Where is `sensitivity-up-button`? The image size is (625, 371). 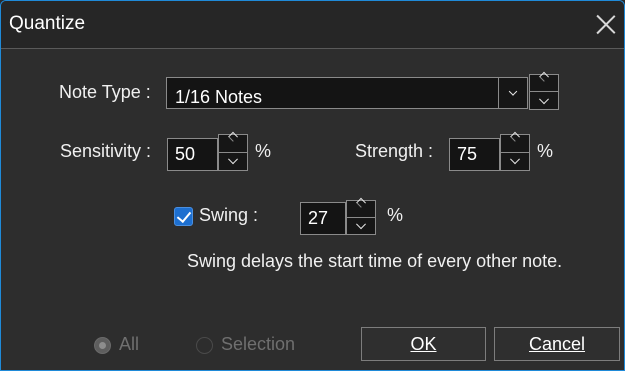
sensitivity-up-button is located at coordinates (233, 142).